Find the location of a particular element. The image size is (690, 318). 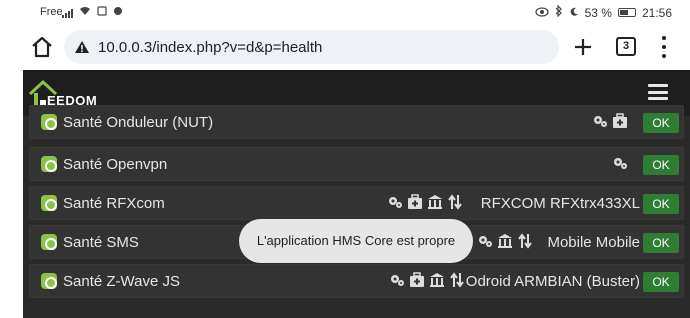

eye-comfort-icon is located at coordinates (542, 13).